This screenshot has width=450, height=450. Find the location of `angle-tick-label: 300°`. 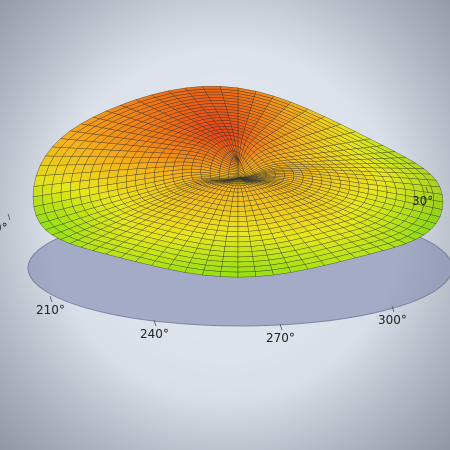

angle-tick-label: 300° is located at coordinates (392, 320).